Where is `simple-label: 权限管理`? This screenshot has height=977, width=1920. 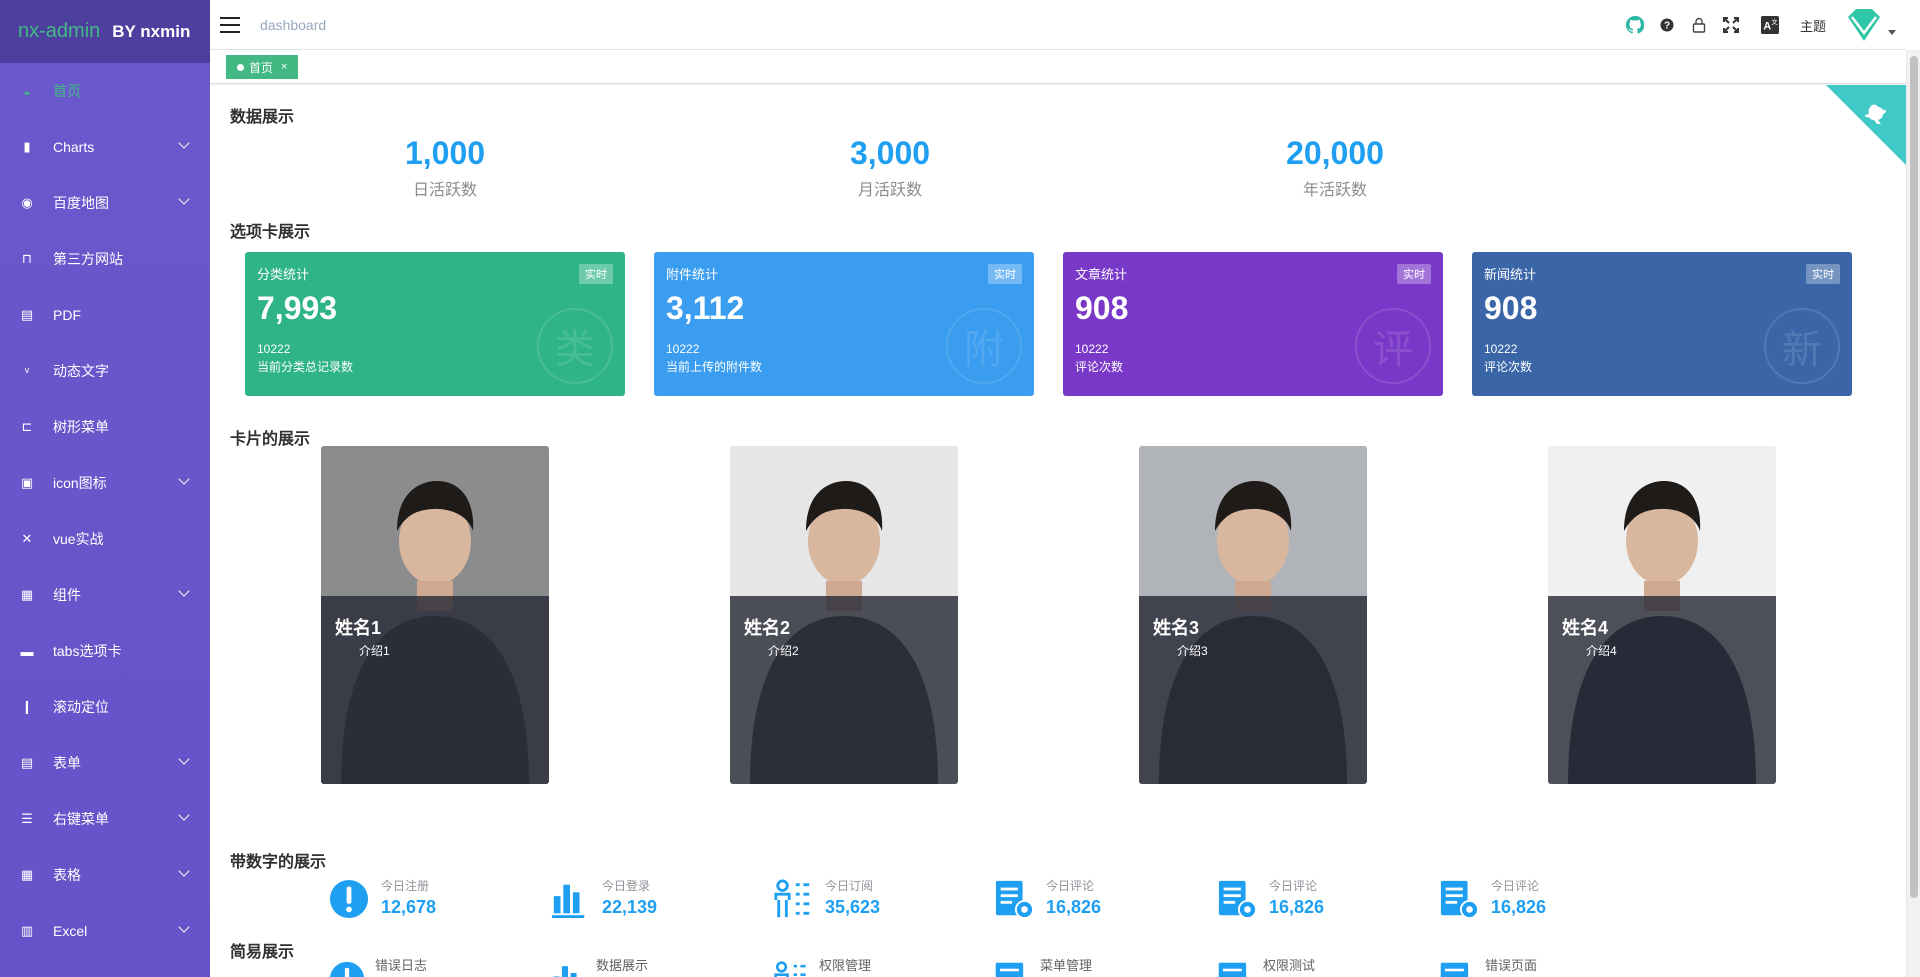
simple-label: 权限管理 is located at coordinates (845, 965).